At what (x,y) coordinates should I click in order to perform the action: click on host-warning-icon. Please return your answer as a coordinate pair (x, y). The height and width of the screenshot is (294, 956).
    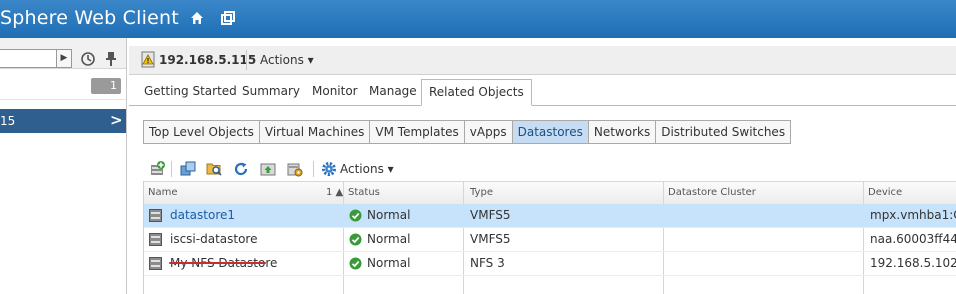
    Looking at the image, I should click on (148, 61).